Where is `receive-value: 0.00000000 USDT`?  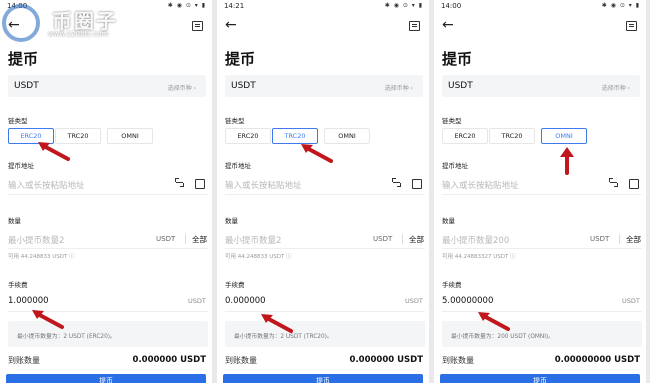 receive-value: 0.00000000 USDT is located at coordinates (597, 360).